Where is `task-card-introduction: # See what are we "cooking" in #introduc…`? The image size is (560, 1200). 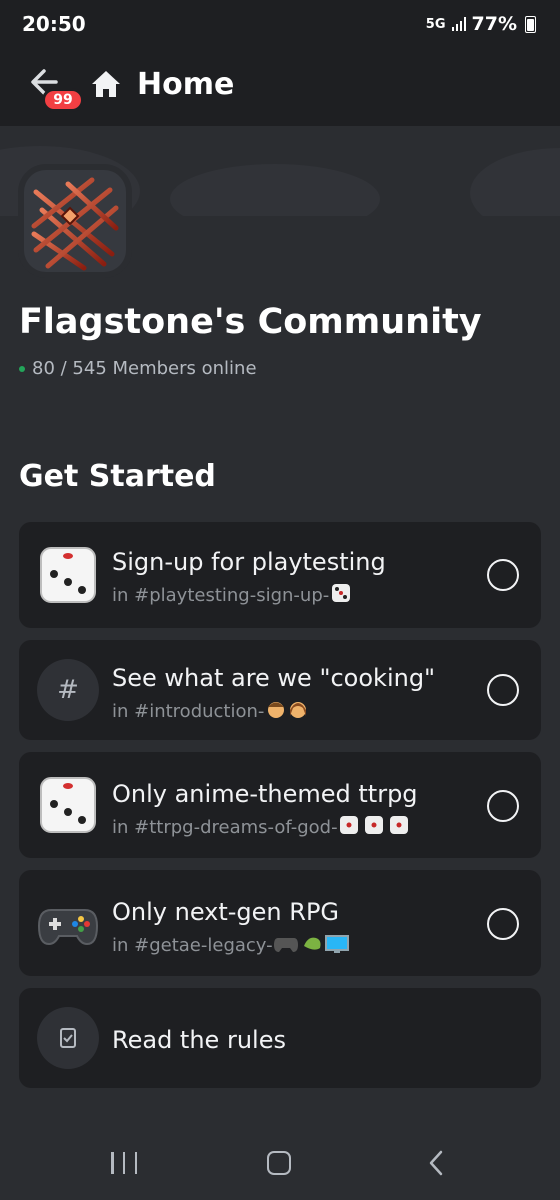
task-card-introduction: # See what are we "cooking" in #introduc… is located at coordinates (280, 690).